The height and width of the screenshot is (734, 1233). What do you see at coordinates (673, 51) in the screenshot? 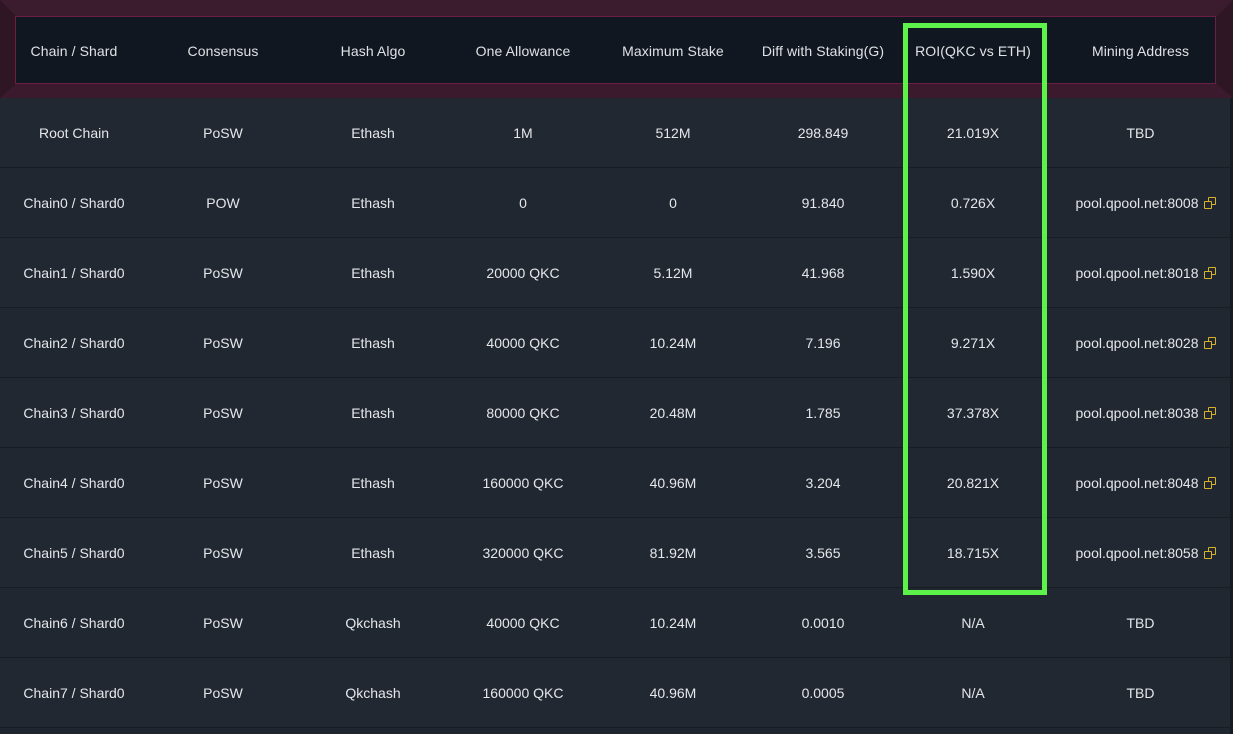
I see `header-maximum-stake: Maximum Stake` at bounding box center [673, 51].